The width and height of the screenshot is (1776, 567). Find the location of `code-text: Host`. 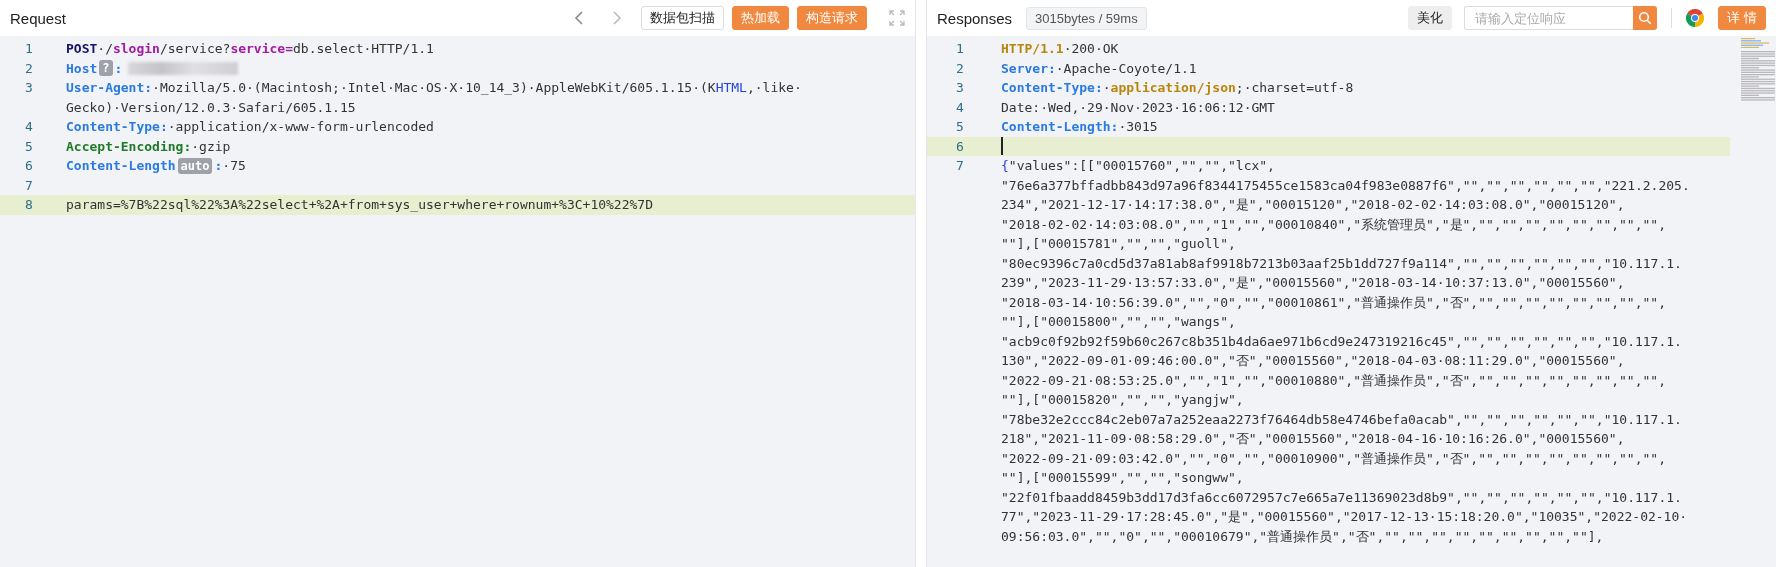

code-text: Host is located at coordinates (82, 68).